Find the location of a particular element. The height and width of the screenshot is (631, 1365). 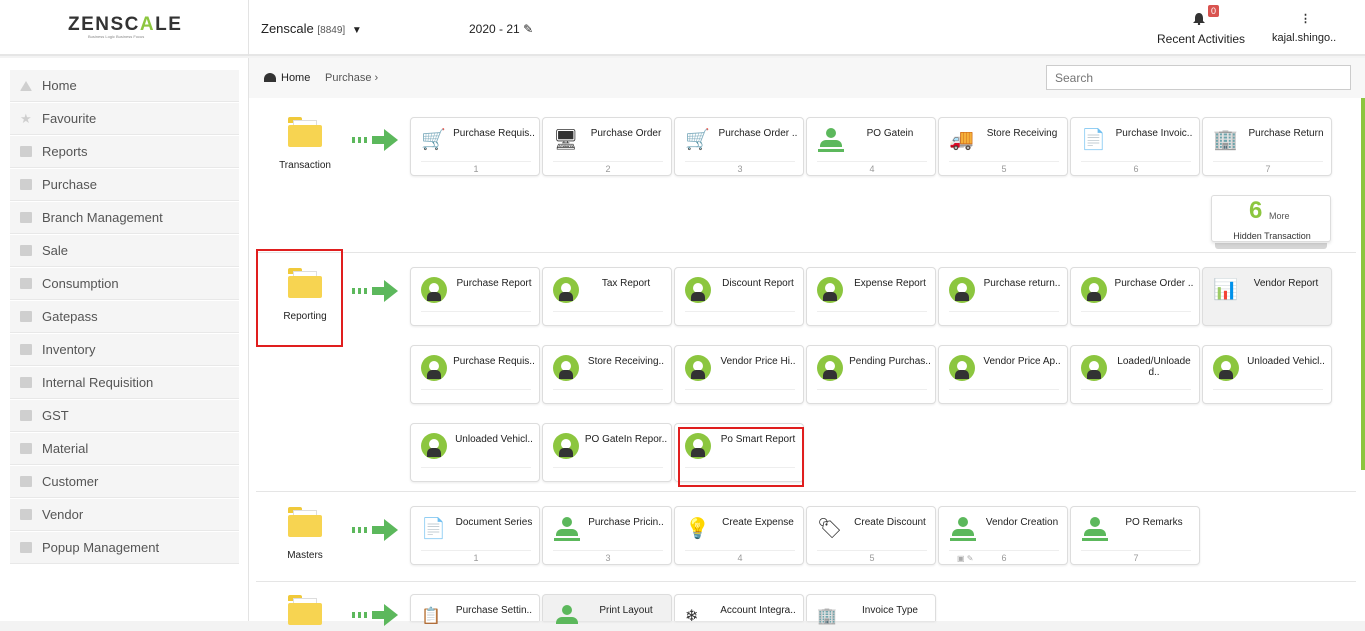

notification-badge: 0 is located at coordinates (1214, 11).